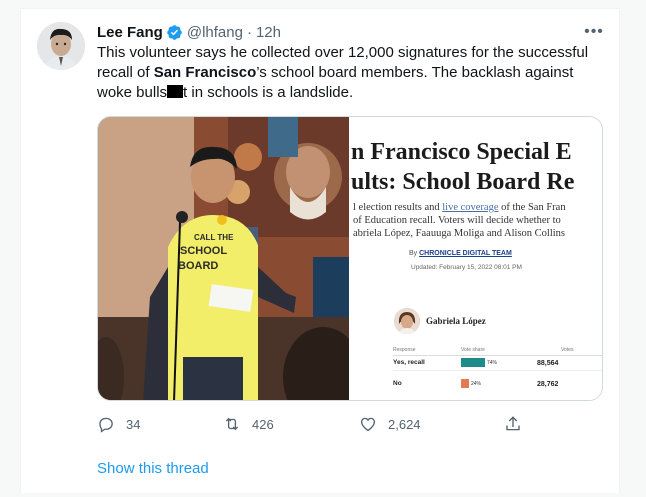 The width and height of the screenshot is (646, 497). What do you see at coordinates (497, 370) in the screenshot?
I see `row-divider` at bounding box center [497, 370].